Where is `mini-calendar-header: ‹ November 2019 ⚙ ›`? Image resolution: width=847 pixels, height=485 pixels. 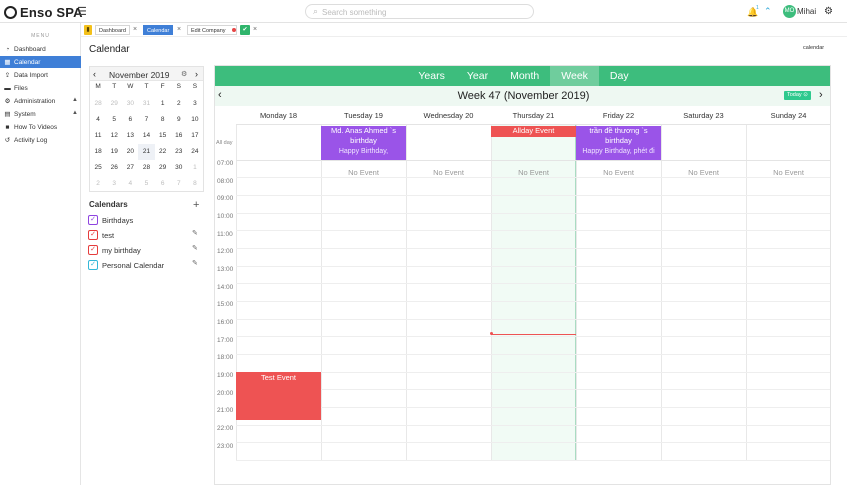
mini-calendar-header: ‹ November 2019 ⚙ › is located at coordinates (146, 74).